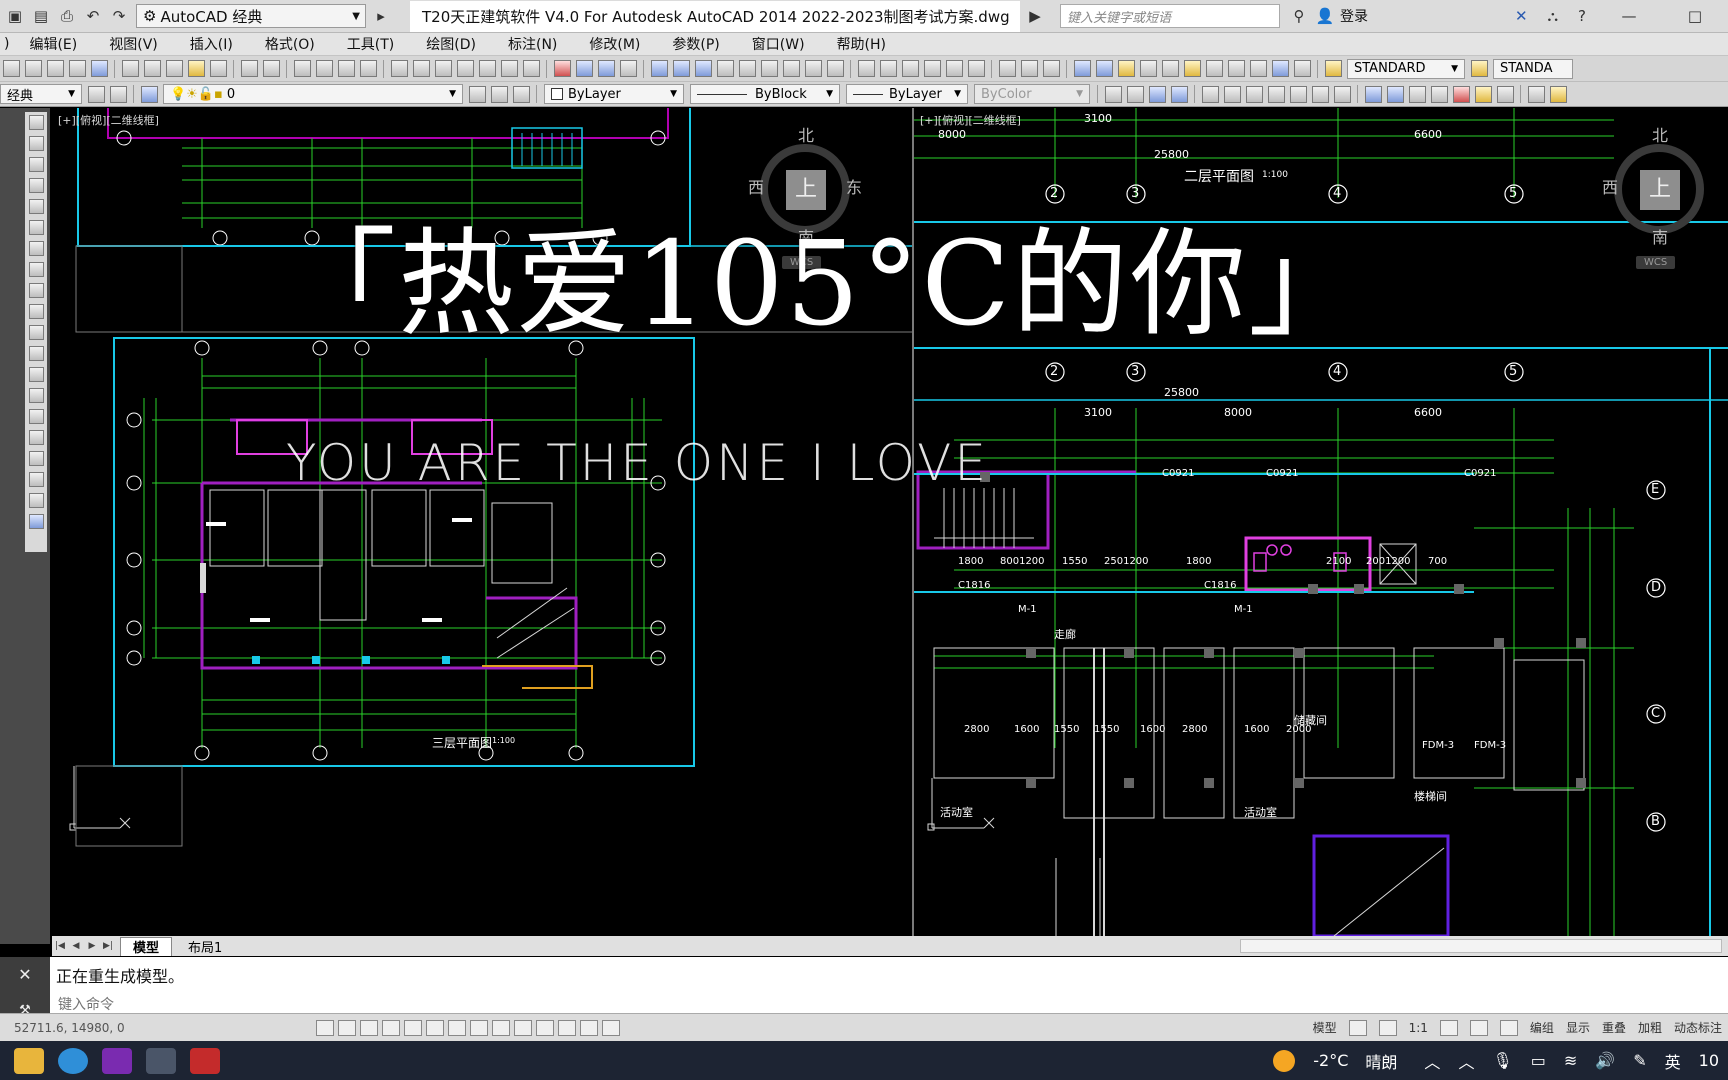  What do you see at coordinates (1325, 16) in the screenshot?
I see `user-icon: 👤` at bounding box center [1325, 16].